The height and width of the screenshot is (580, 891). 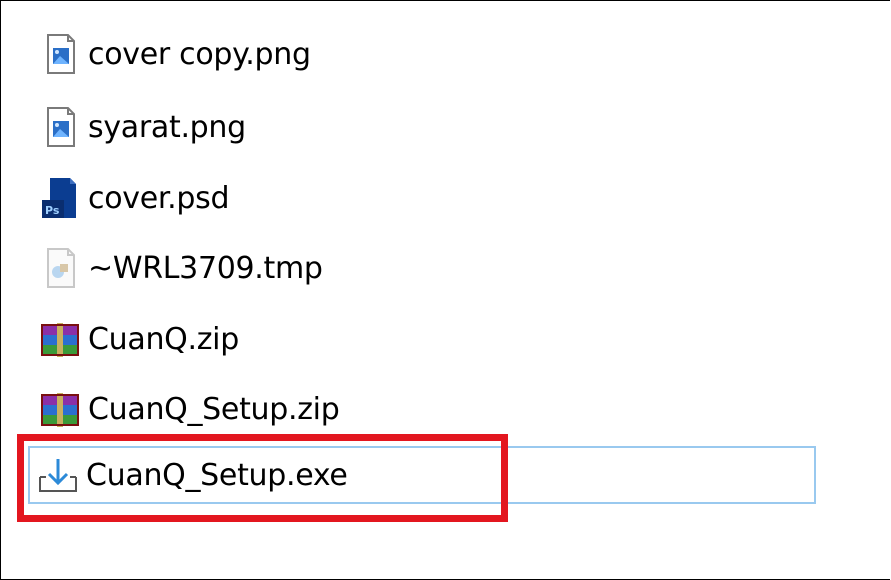 I want to click on file-item-wrl3709-tmp: ~WRL3709.tmp, so click(x=431, y=268).